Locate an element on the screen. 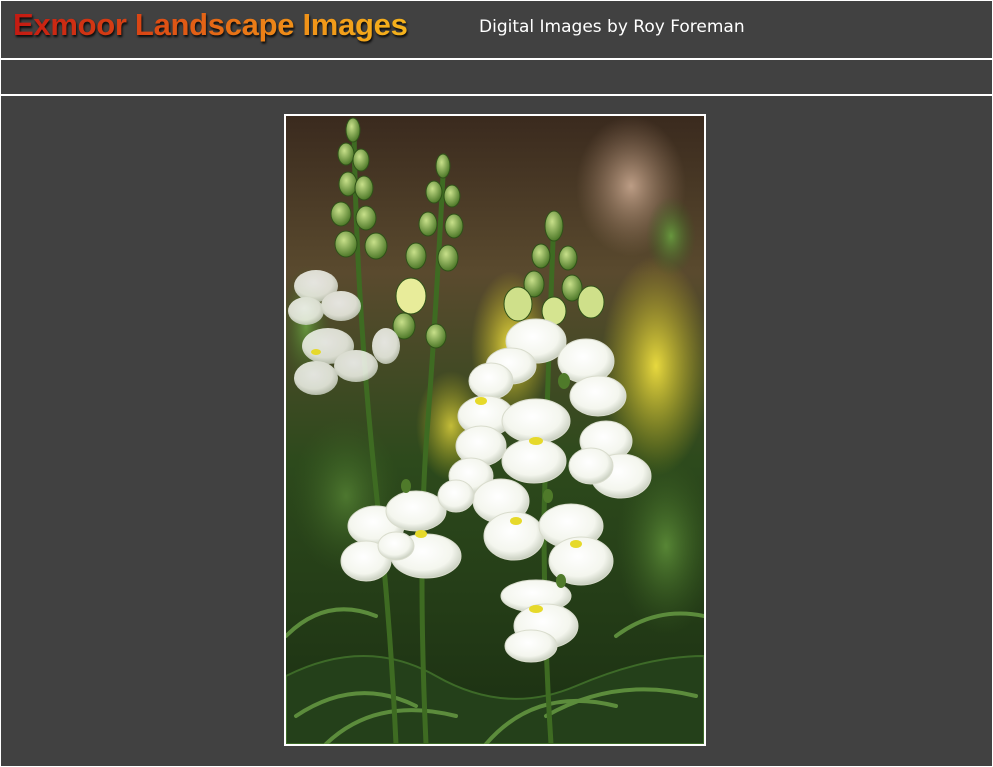 The image size is (993, 767). header-divider-bottom is located at coordinates (496, 95).